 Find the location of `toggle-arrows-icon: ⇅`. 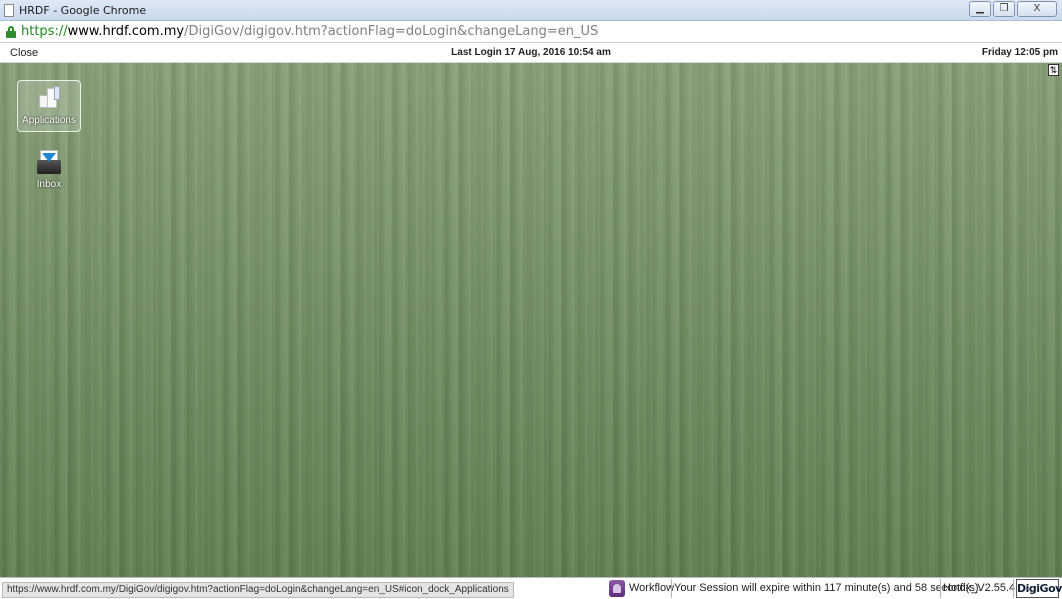

toggle-arrows-icon: ⇅ is located at coordinates (1053, 70).